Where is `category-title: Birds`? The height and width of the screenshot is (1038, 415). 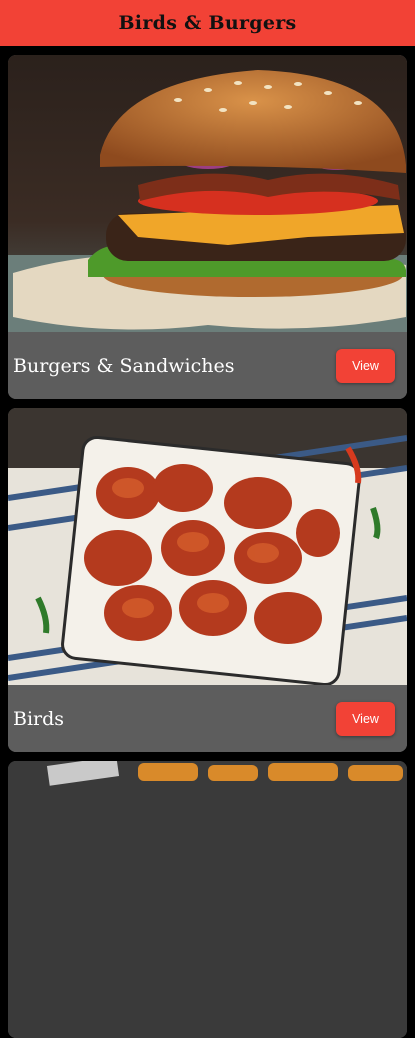
category-title: Birds is located at coordinates (39, 718).